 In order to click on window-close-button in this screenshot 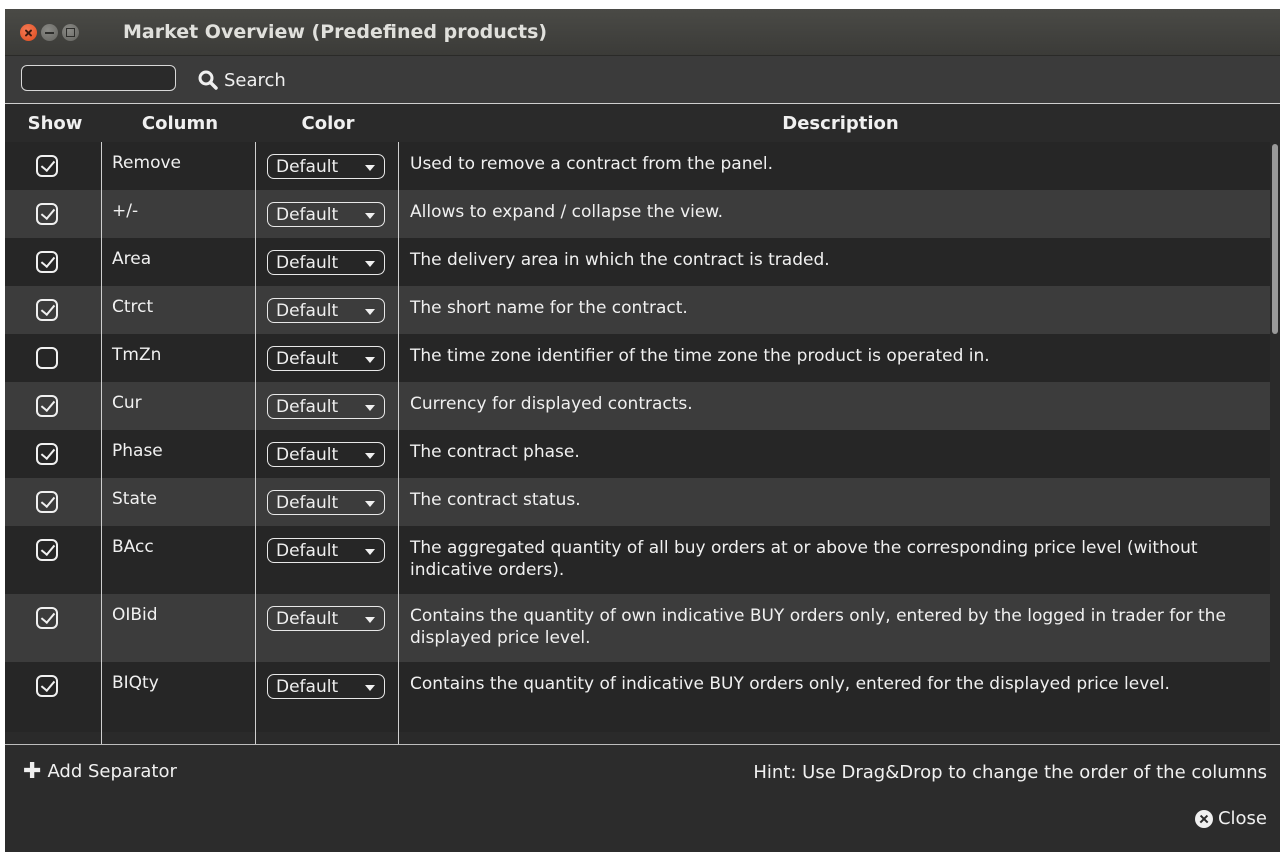, I will do `click(28, 32)`.